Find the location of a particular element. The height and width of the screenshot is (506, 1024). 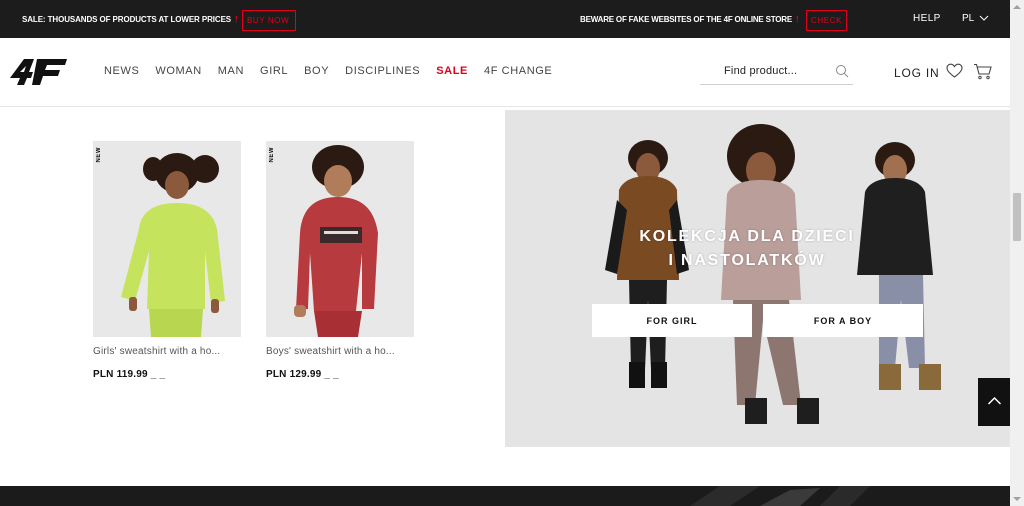

scrollbar is located at coordinates (1017, 253).